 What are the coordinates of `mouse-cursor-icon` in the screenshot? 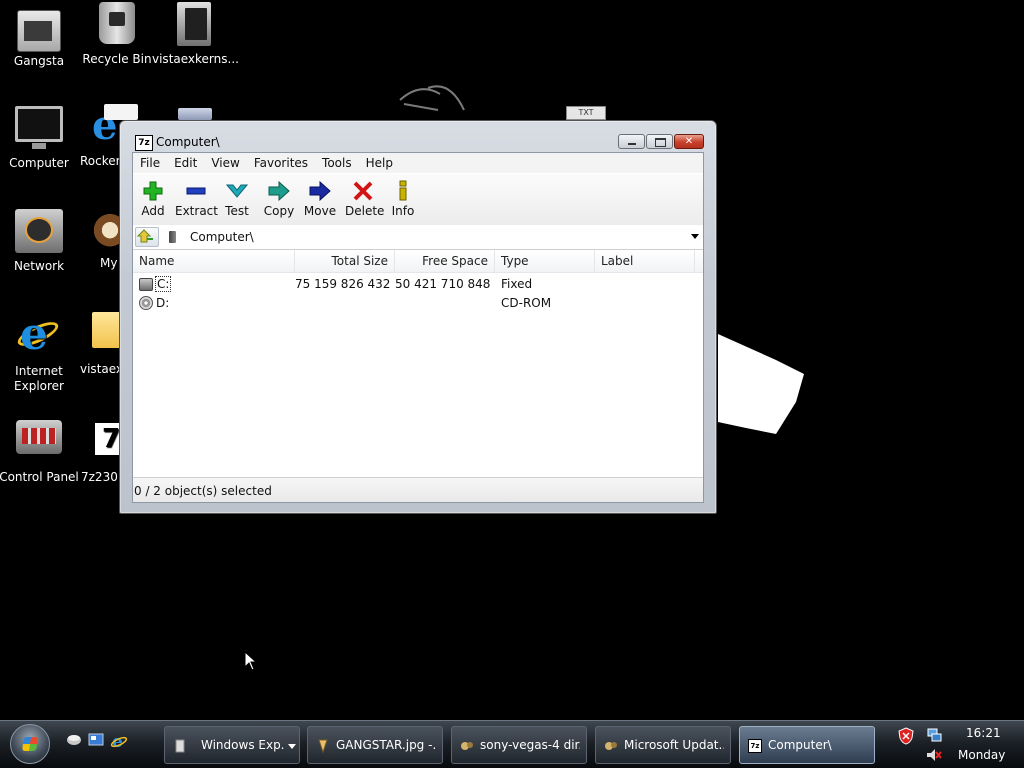 It's located at (251, 661).